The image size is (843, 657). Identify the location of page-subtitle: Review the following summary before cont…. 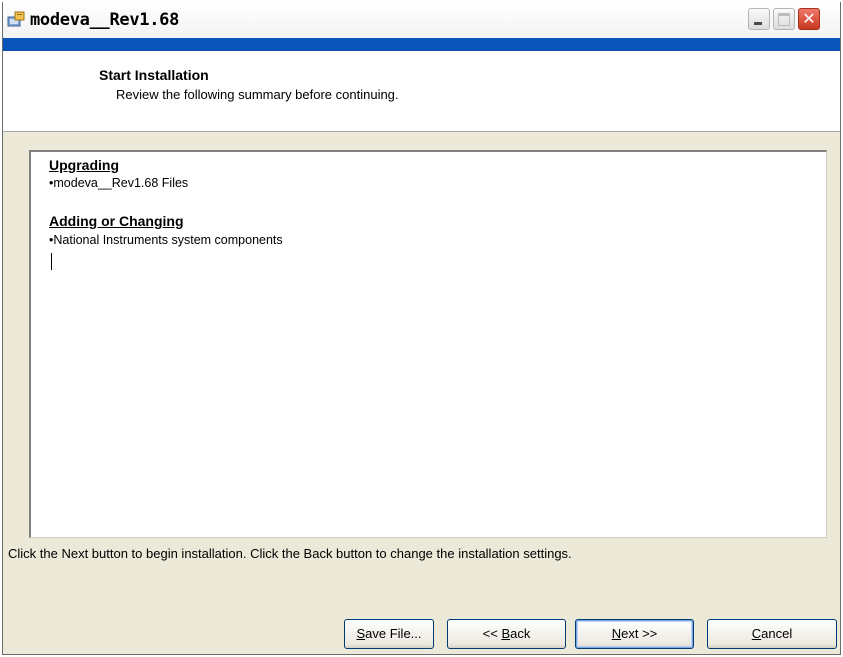
(257, 94).